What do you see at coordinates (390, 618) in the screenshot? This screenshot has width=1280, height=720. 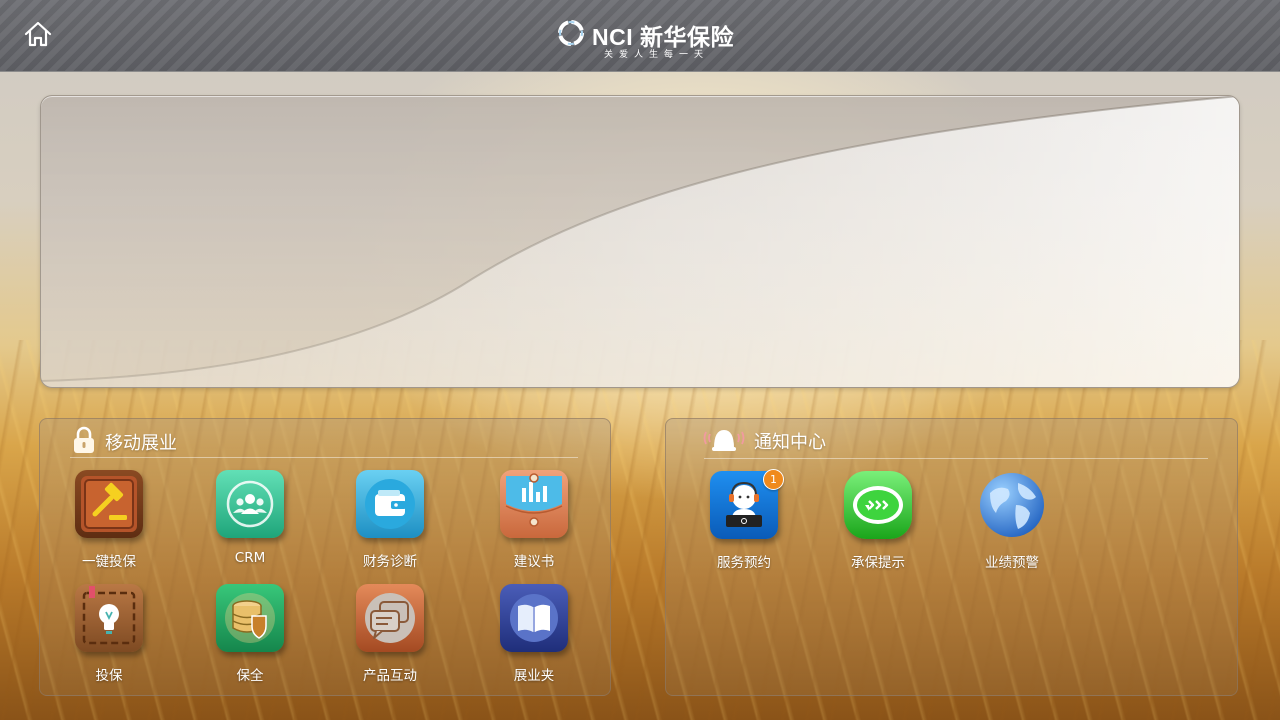 I see `chat-bubbles-icon` at bounding box center [390, 618].